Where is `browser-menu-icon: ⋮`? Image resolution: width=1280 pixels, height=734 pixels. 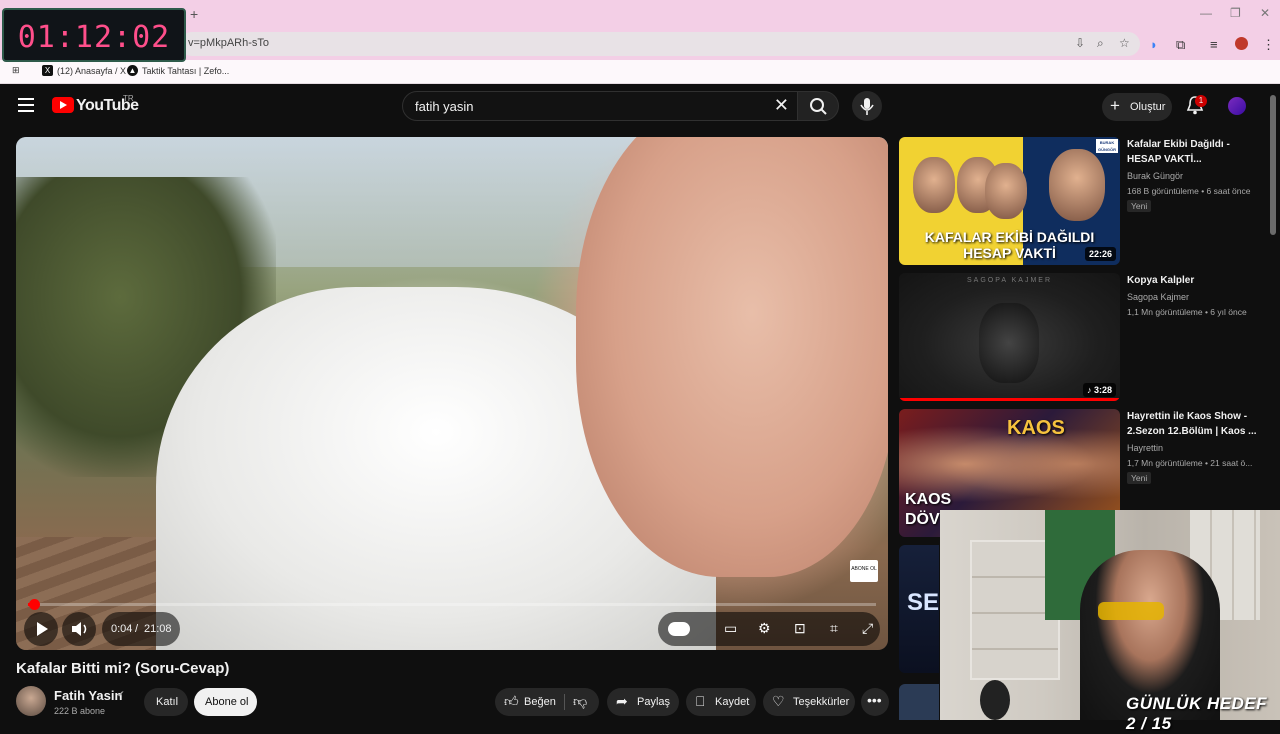
browser-menu-icon: ⋮ is located at coordinates (1268, 45).